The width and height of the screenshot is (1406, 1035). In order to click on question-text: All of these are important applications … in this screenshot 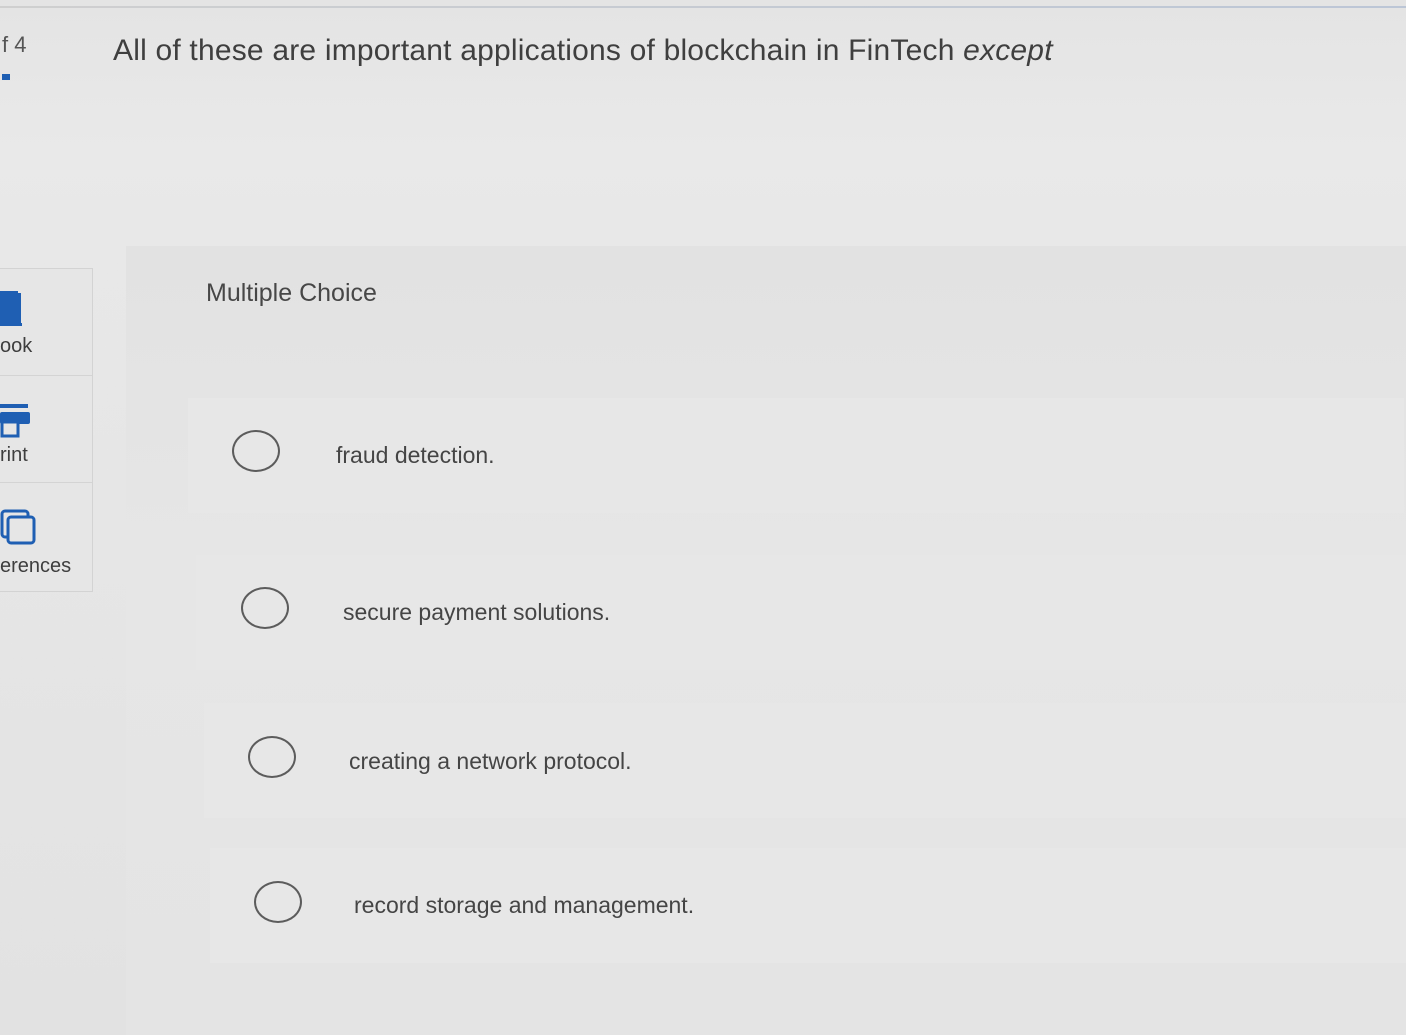, I will do `click(534, 50)`.